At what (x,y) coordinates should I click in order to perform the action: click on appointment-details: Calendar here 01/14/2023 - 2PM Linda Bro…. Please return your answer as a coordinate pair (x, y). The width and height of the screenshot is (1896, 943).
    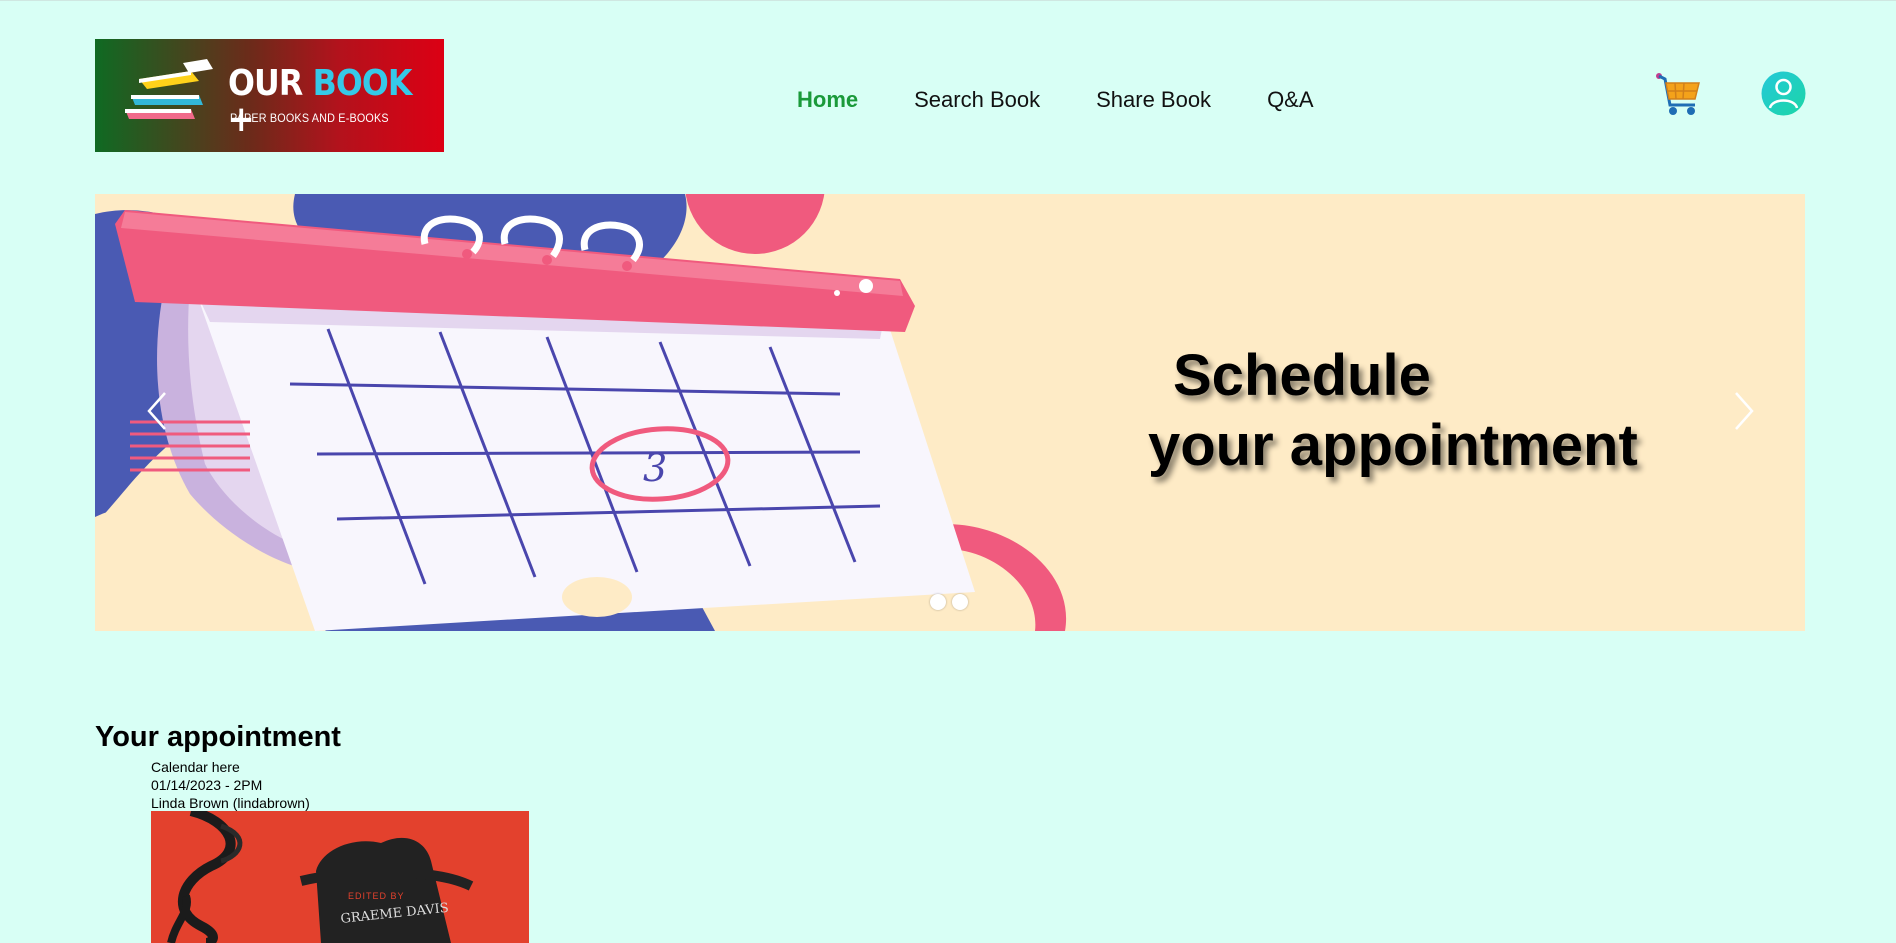
    Looking at the image, I should click on (230, 785).